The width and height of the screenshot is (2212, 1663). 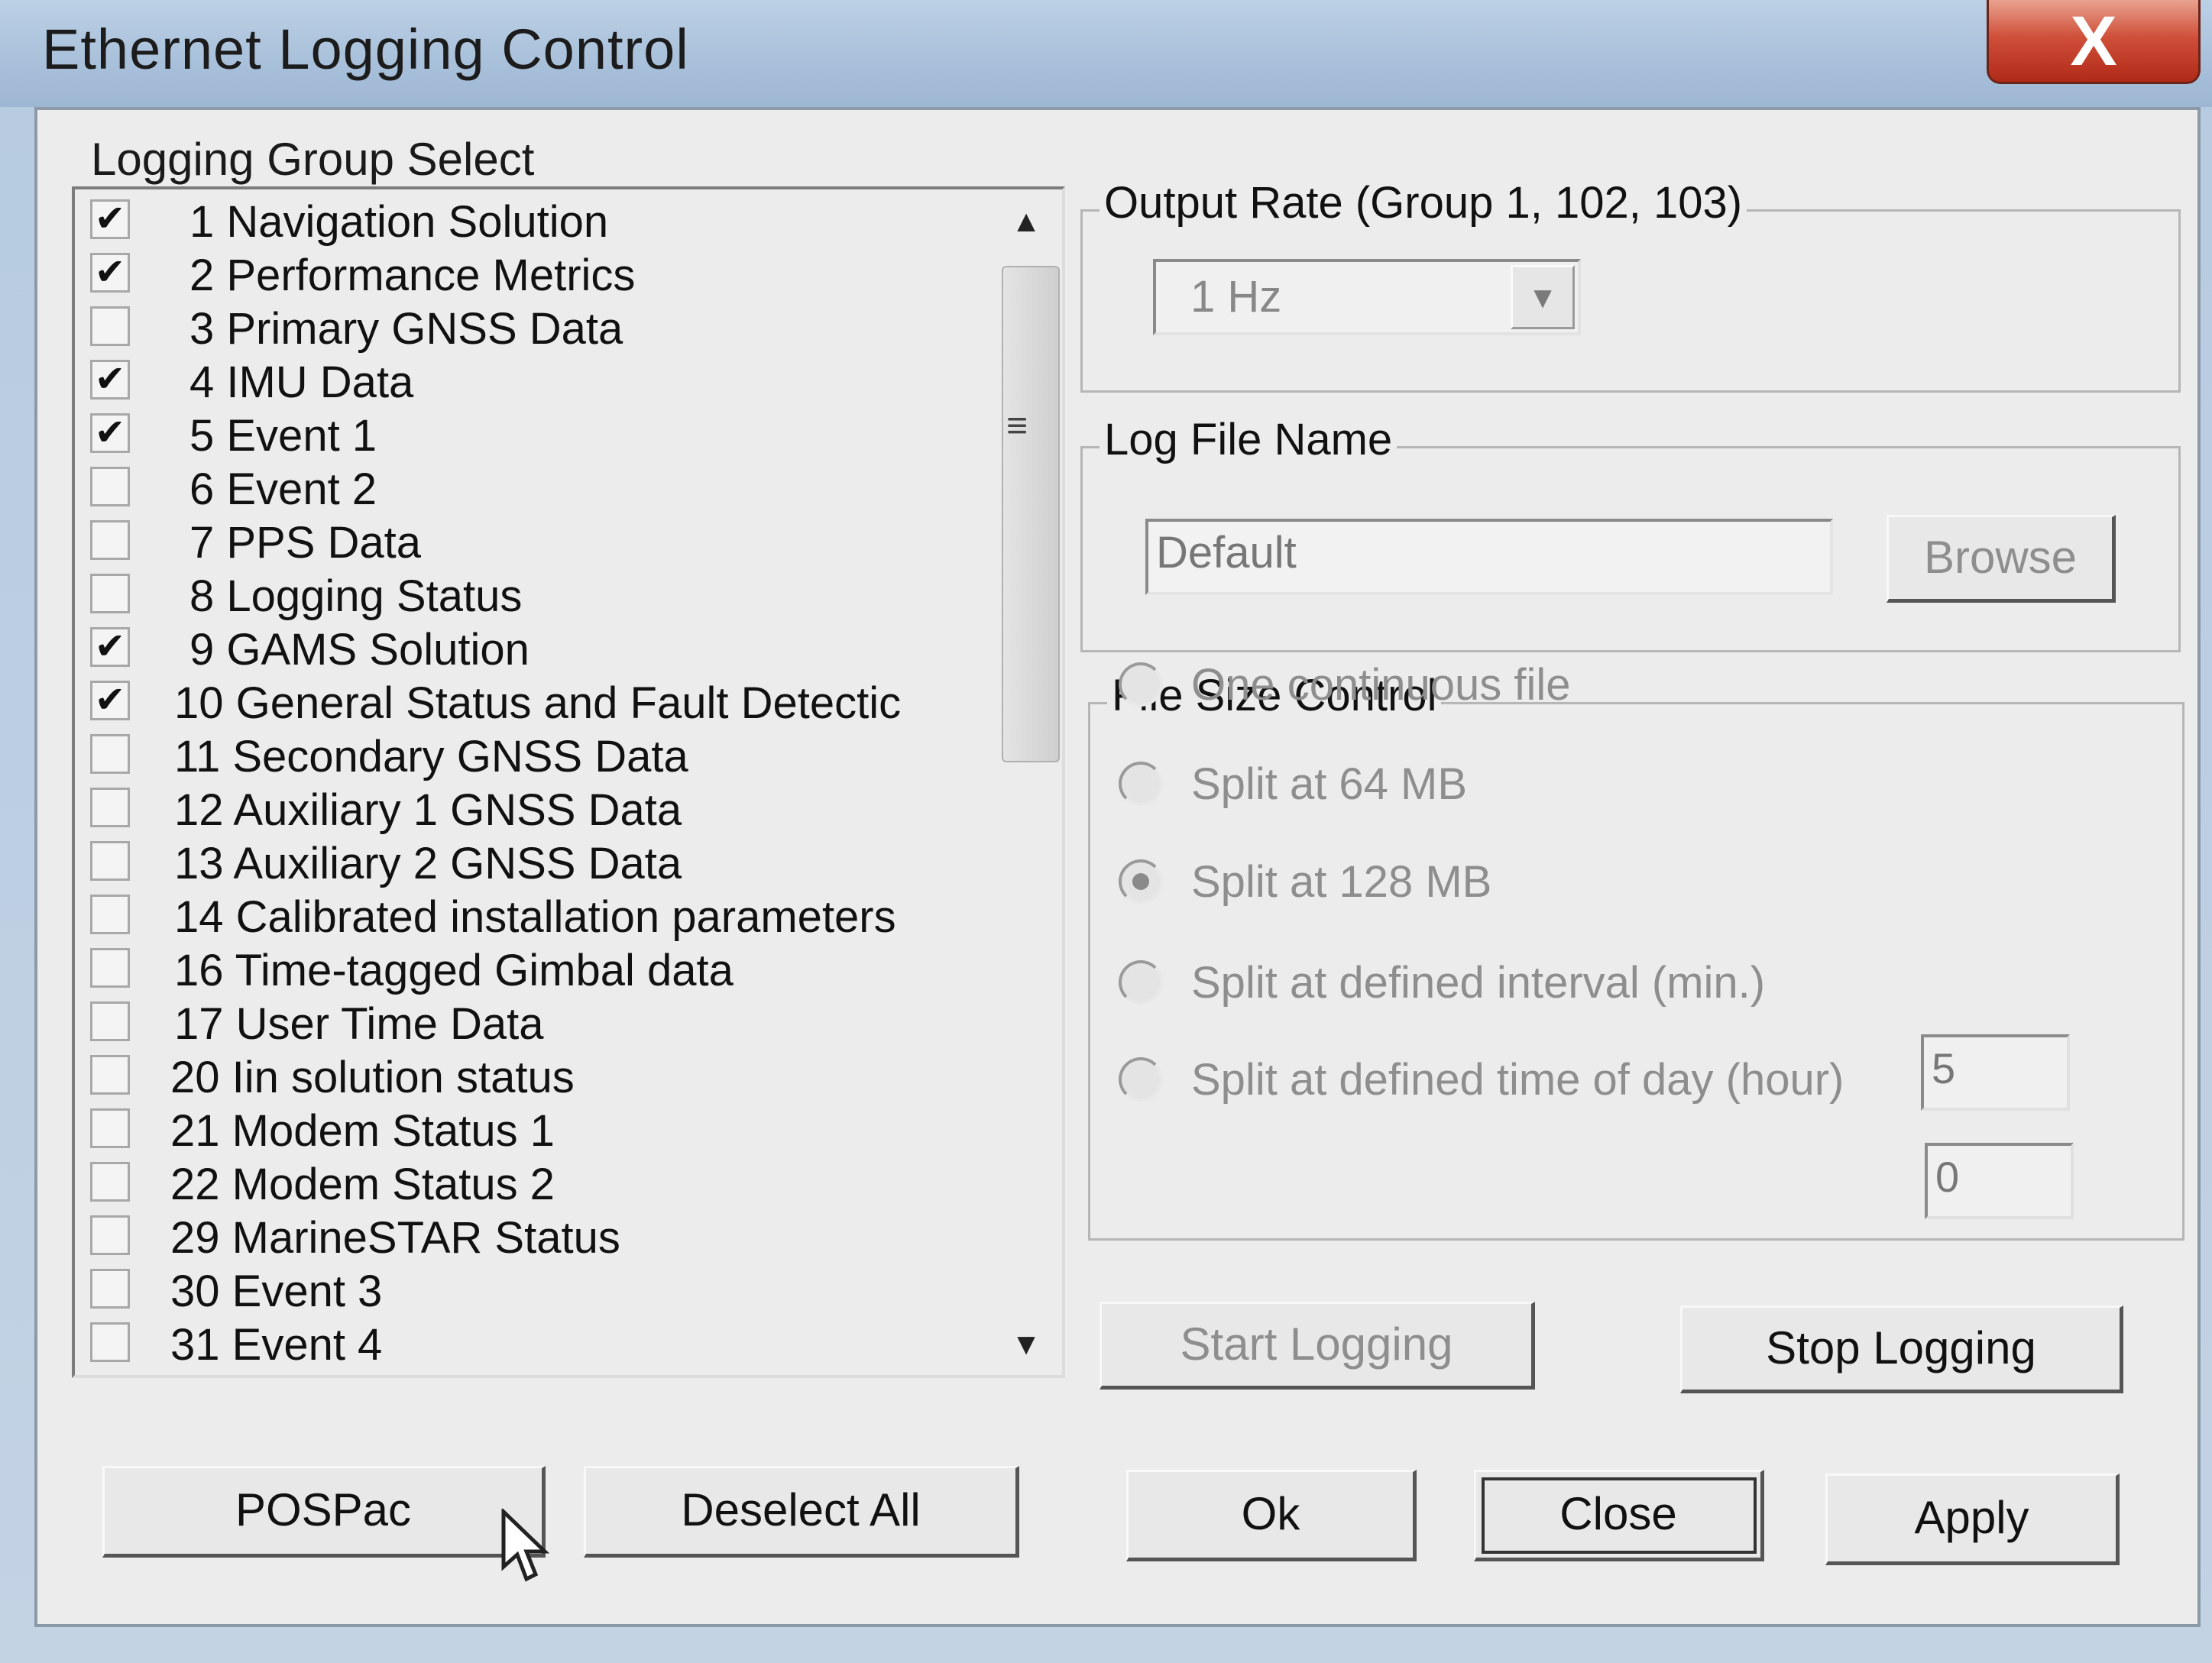 What do you see at coordinates (431, 756) in the screenshot?
I see `logging-group-item-label: 11 Secondary GNSS Data` at bounding box center [431, 756].